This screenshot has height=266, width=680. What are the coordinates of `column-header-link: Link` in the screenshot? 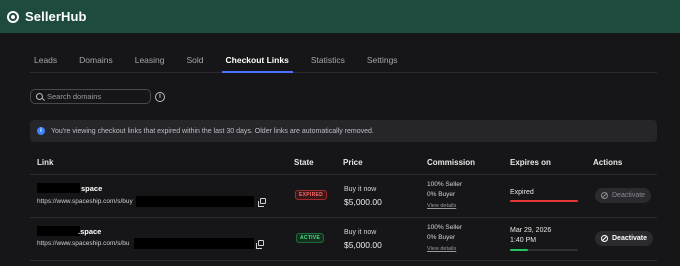 It's located at (45, 162).